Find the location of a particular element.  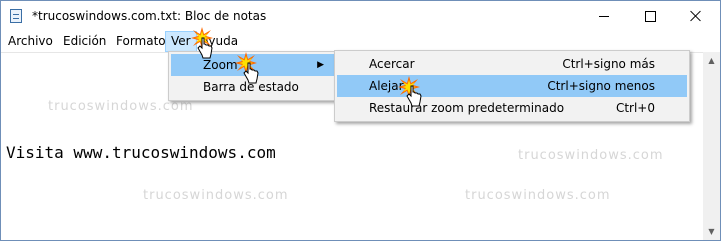

title-bar: *trucoswindows.com.txt: Bloc de notas is located at coordinates (360, 16).